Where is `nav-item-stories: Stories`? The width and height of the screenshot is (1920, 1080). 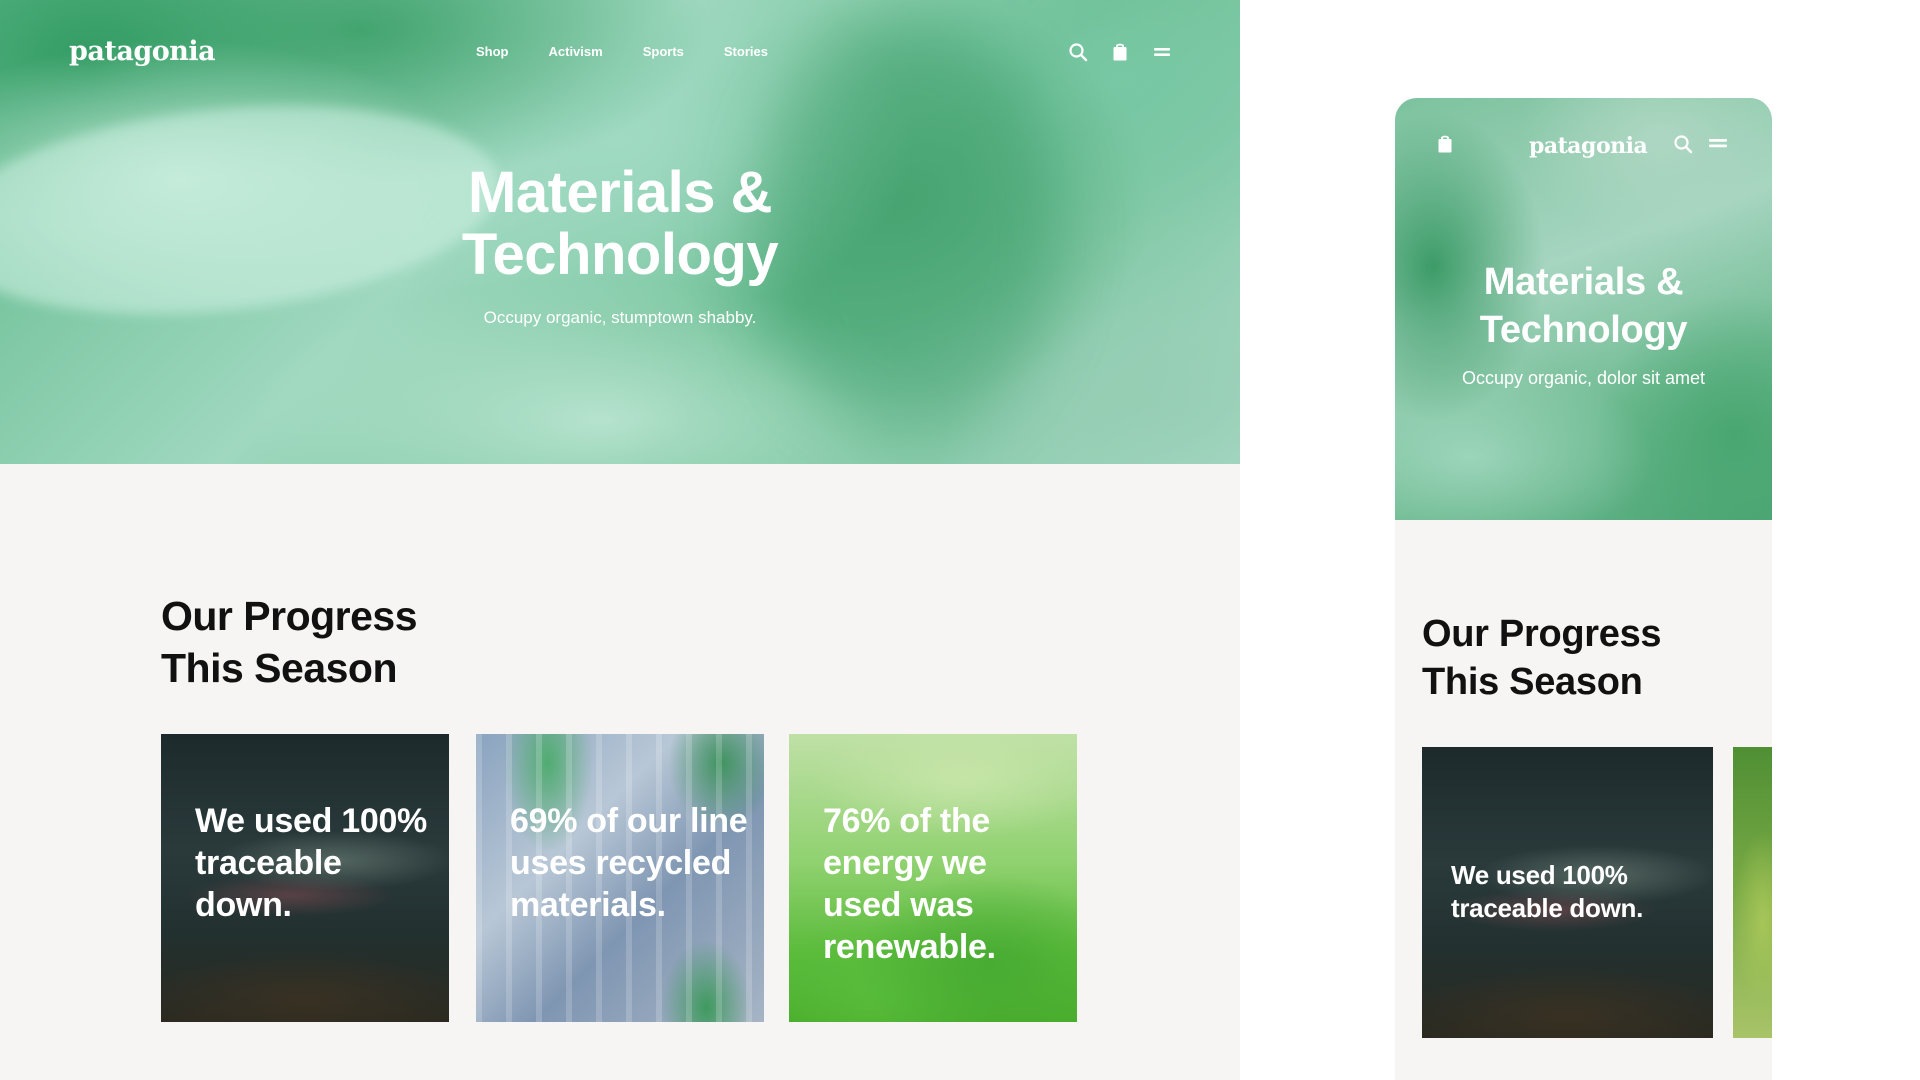 nav-item-stories: Stories is located at coordinates (746, 51).